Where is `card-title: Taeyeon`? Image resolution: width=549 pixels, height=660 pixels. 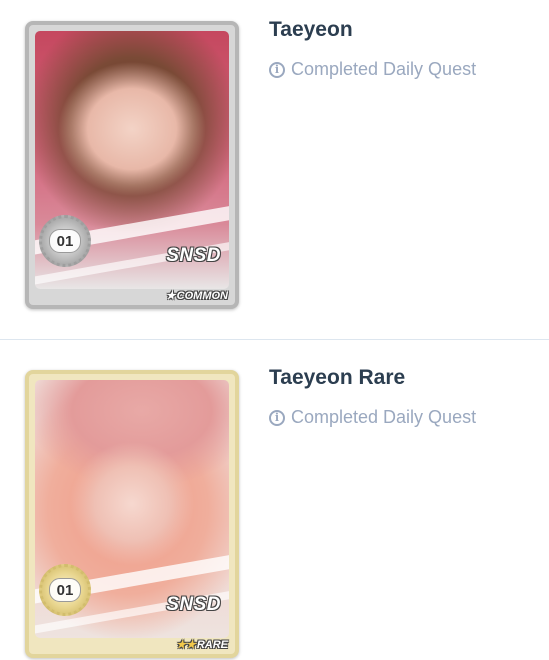
card-title: Taeyeon is located at coordinates (311, 29).